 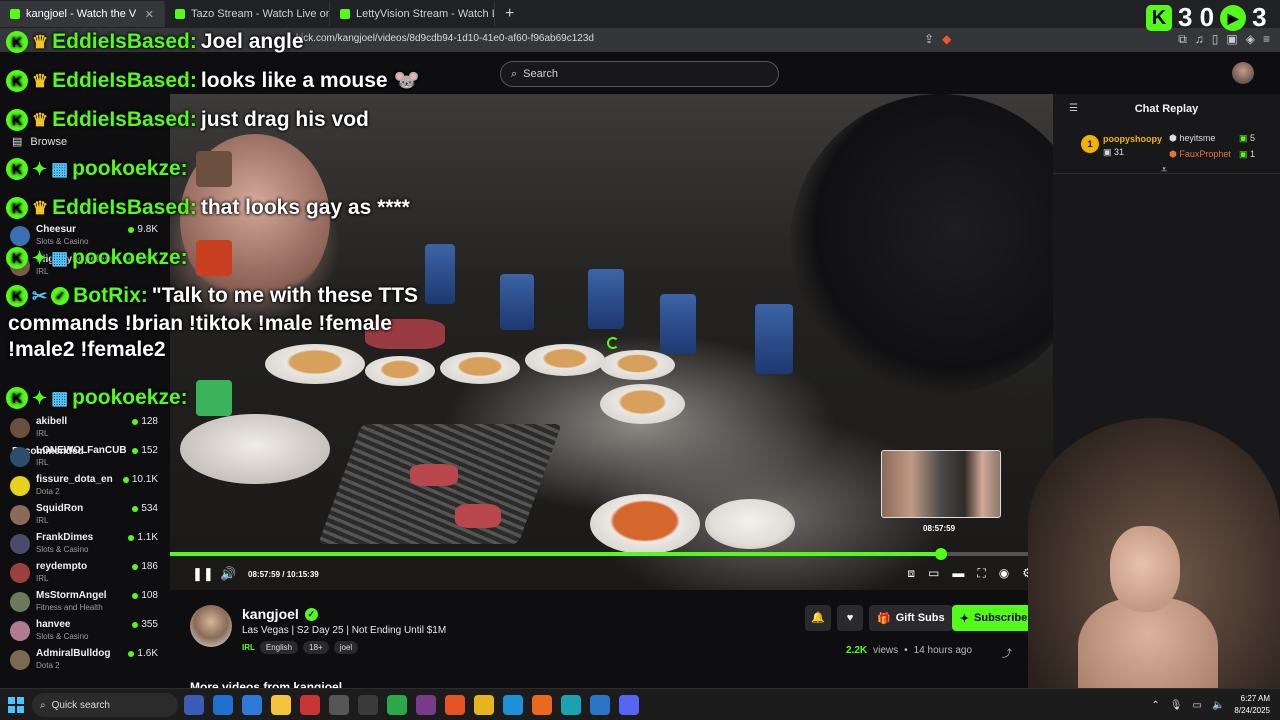 What do you see at coordinates (911, 618) in the screenshot?
I see `gift-subs-button: 🎁 Gift Subs` at bounding box center [911, 618].